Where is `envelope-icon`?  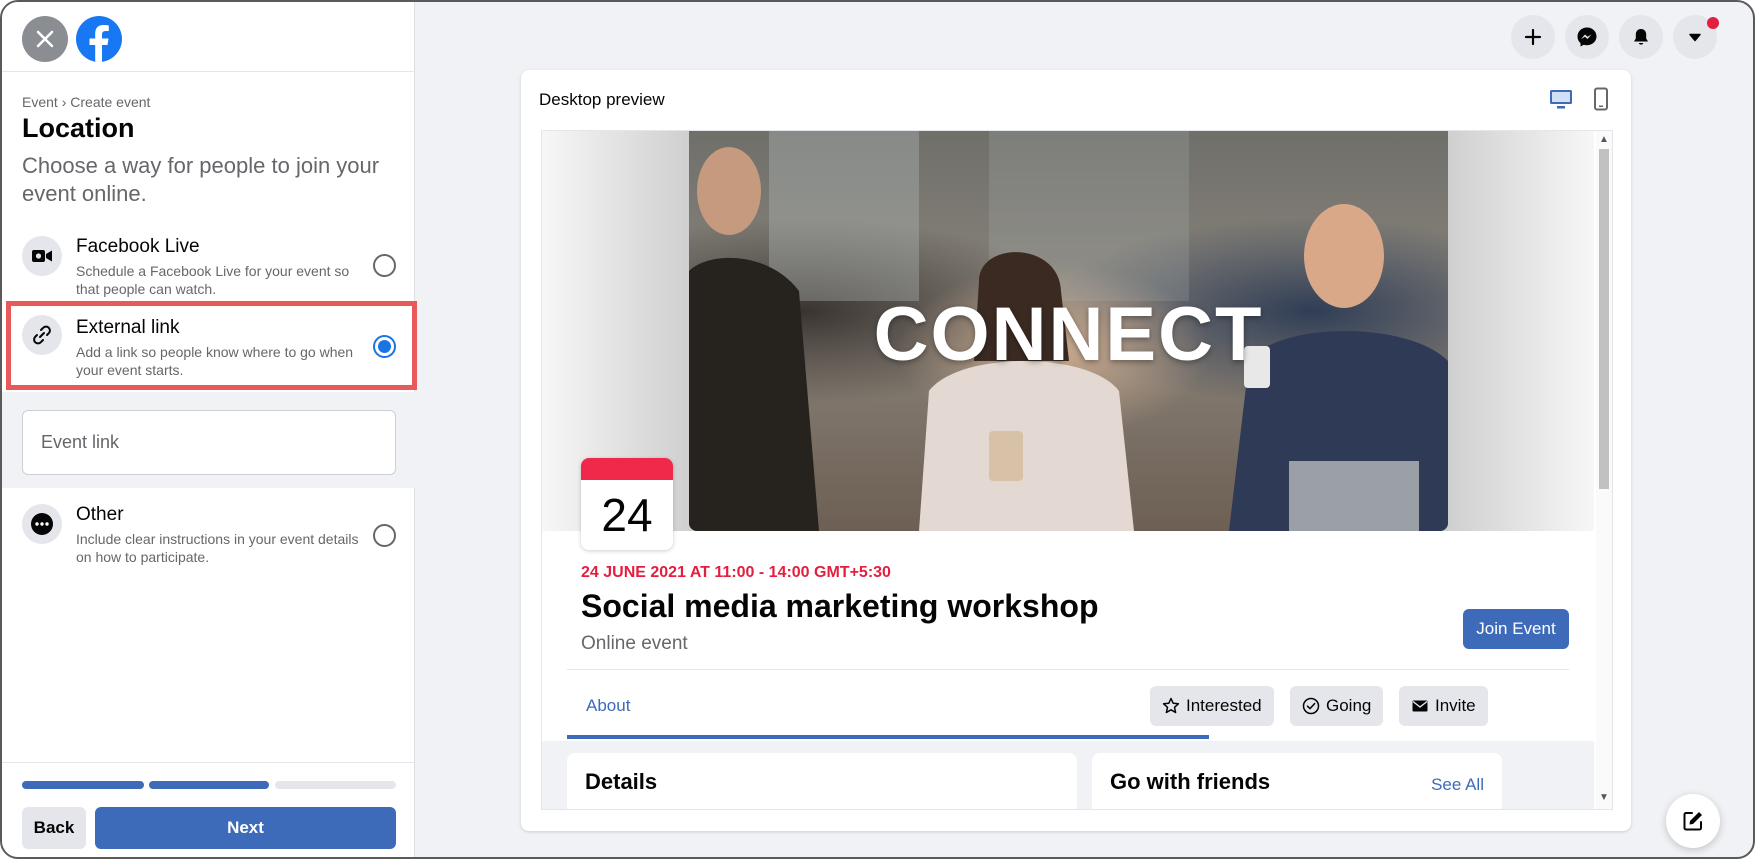 envelope-icon is located at coordinates (1420, 706).